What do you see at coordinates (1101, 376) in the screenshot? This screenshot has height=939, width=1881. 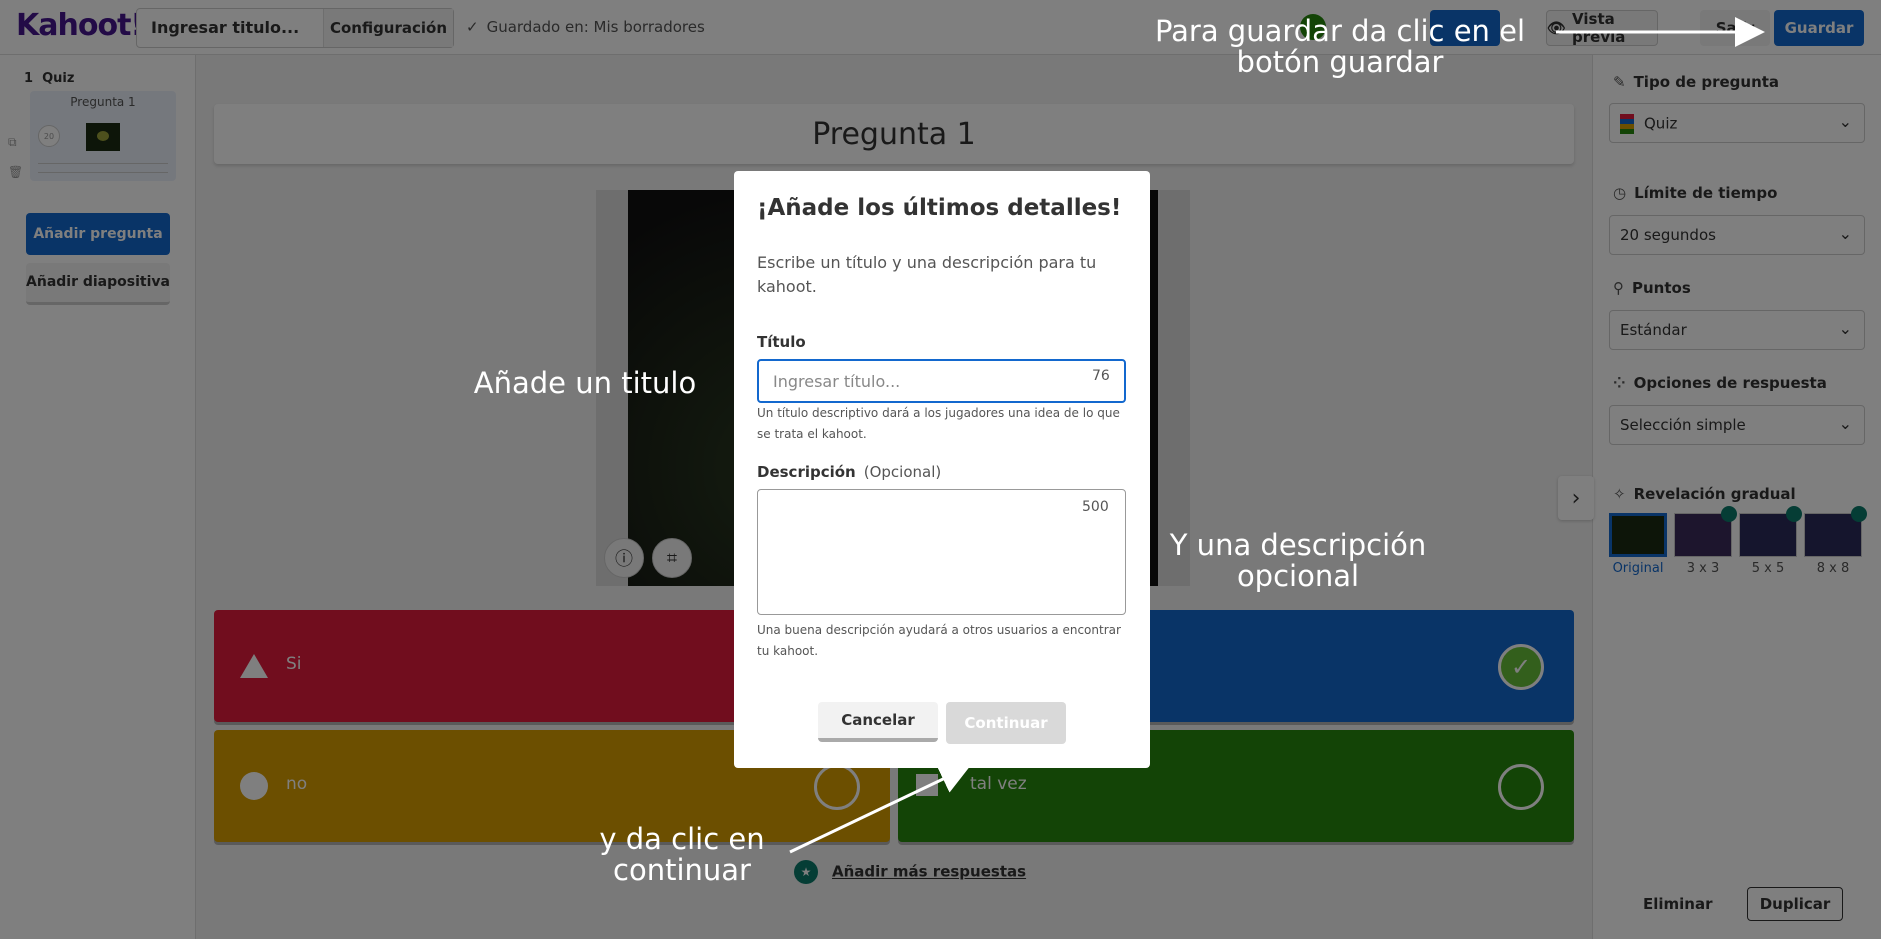 I see `title-char-counter: 76` at bounding box center [1101, 376].